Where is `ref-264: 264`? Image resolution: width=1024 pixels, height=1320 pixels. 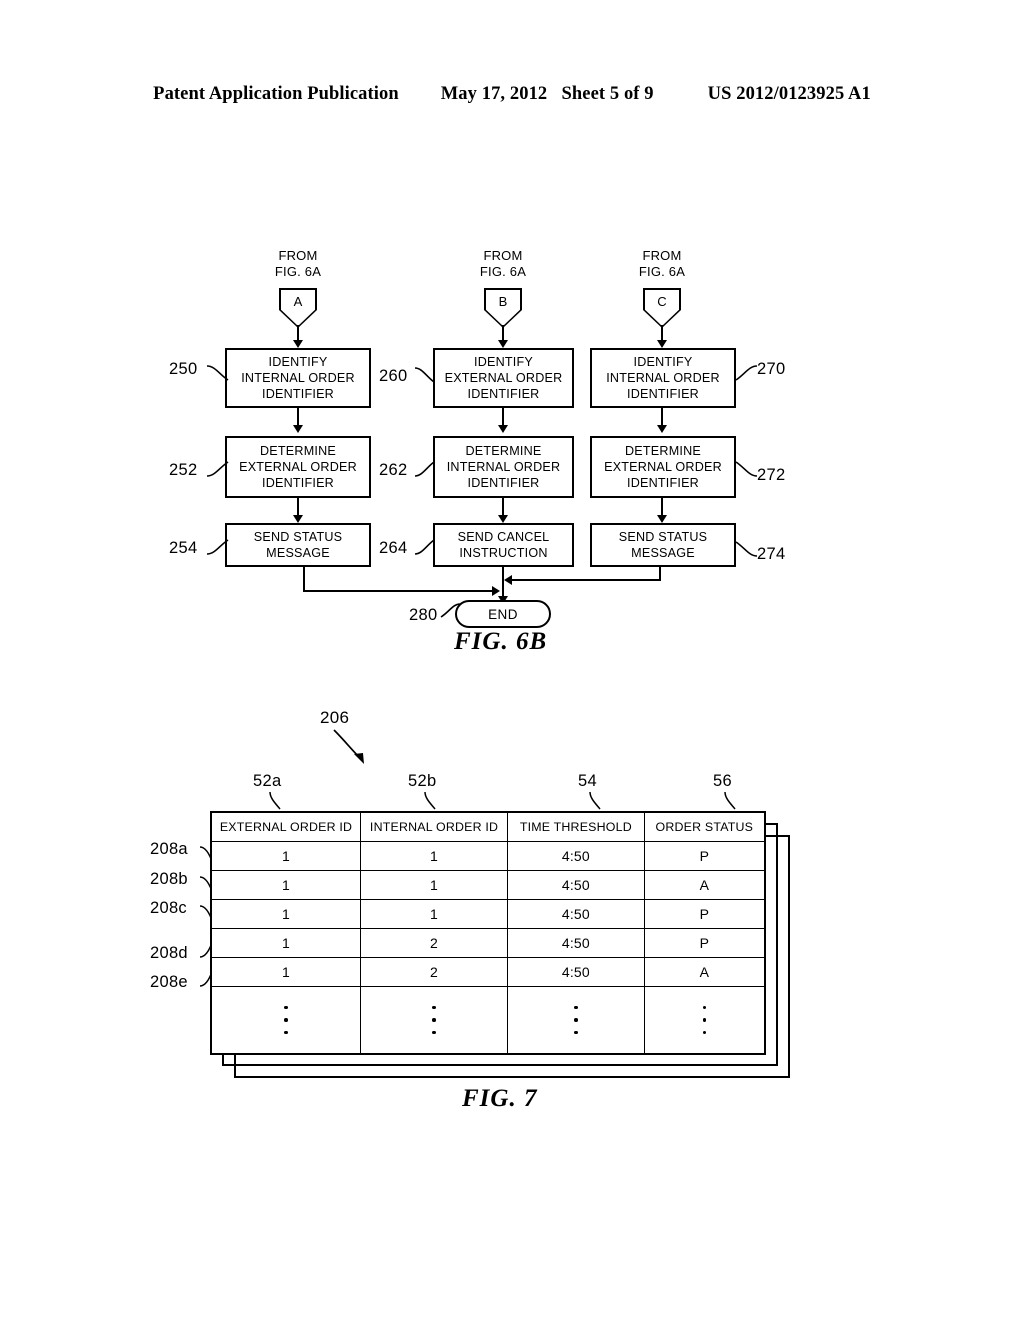
ref-264: 264 is located at coordinates (393, 548).